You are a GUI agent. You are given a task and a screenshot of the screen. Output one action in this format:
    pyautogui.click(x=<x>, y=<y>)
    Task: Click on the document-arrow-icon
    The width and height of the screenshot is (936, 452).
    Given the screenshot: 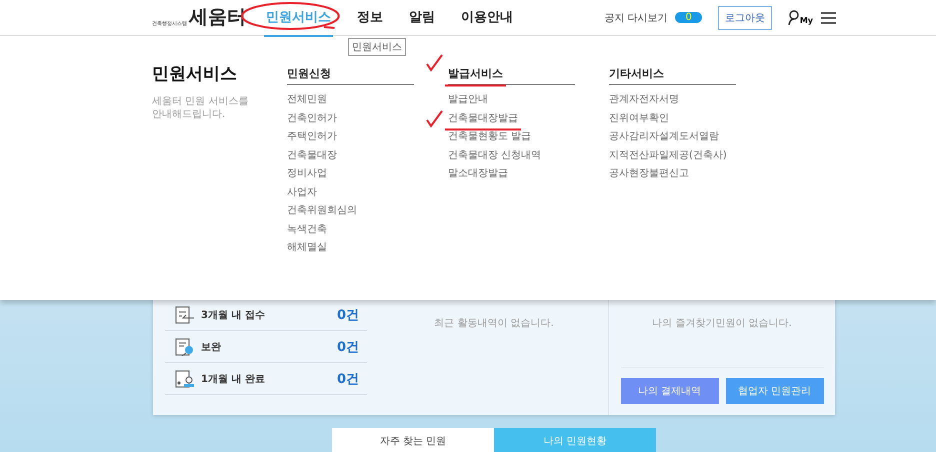 What is the action you would take?
    pyautogui.click(x=185, y=315)
    